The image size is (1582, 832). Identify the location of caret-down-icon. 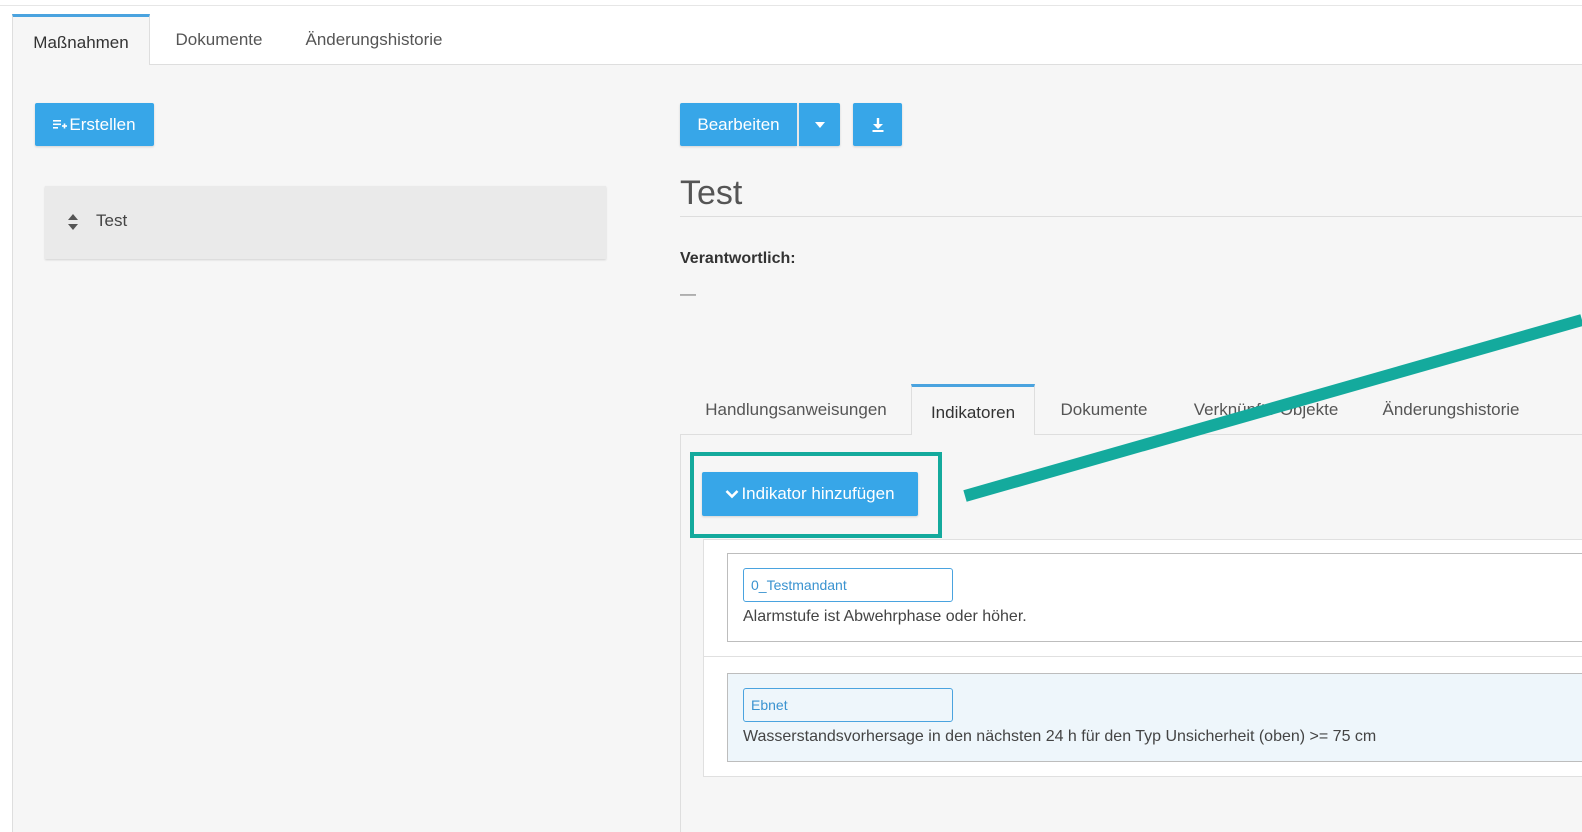
(819, 124).